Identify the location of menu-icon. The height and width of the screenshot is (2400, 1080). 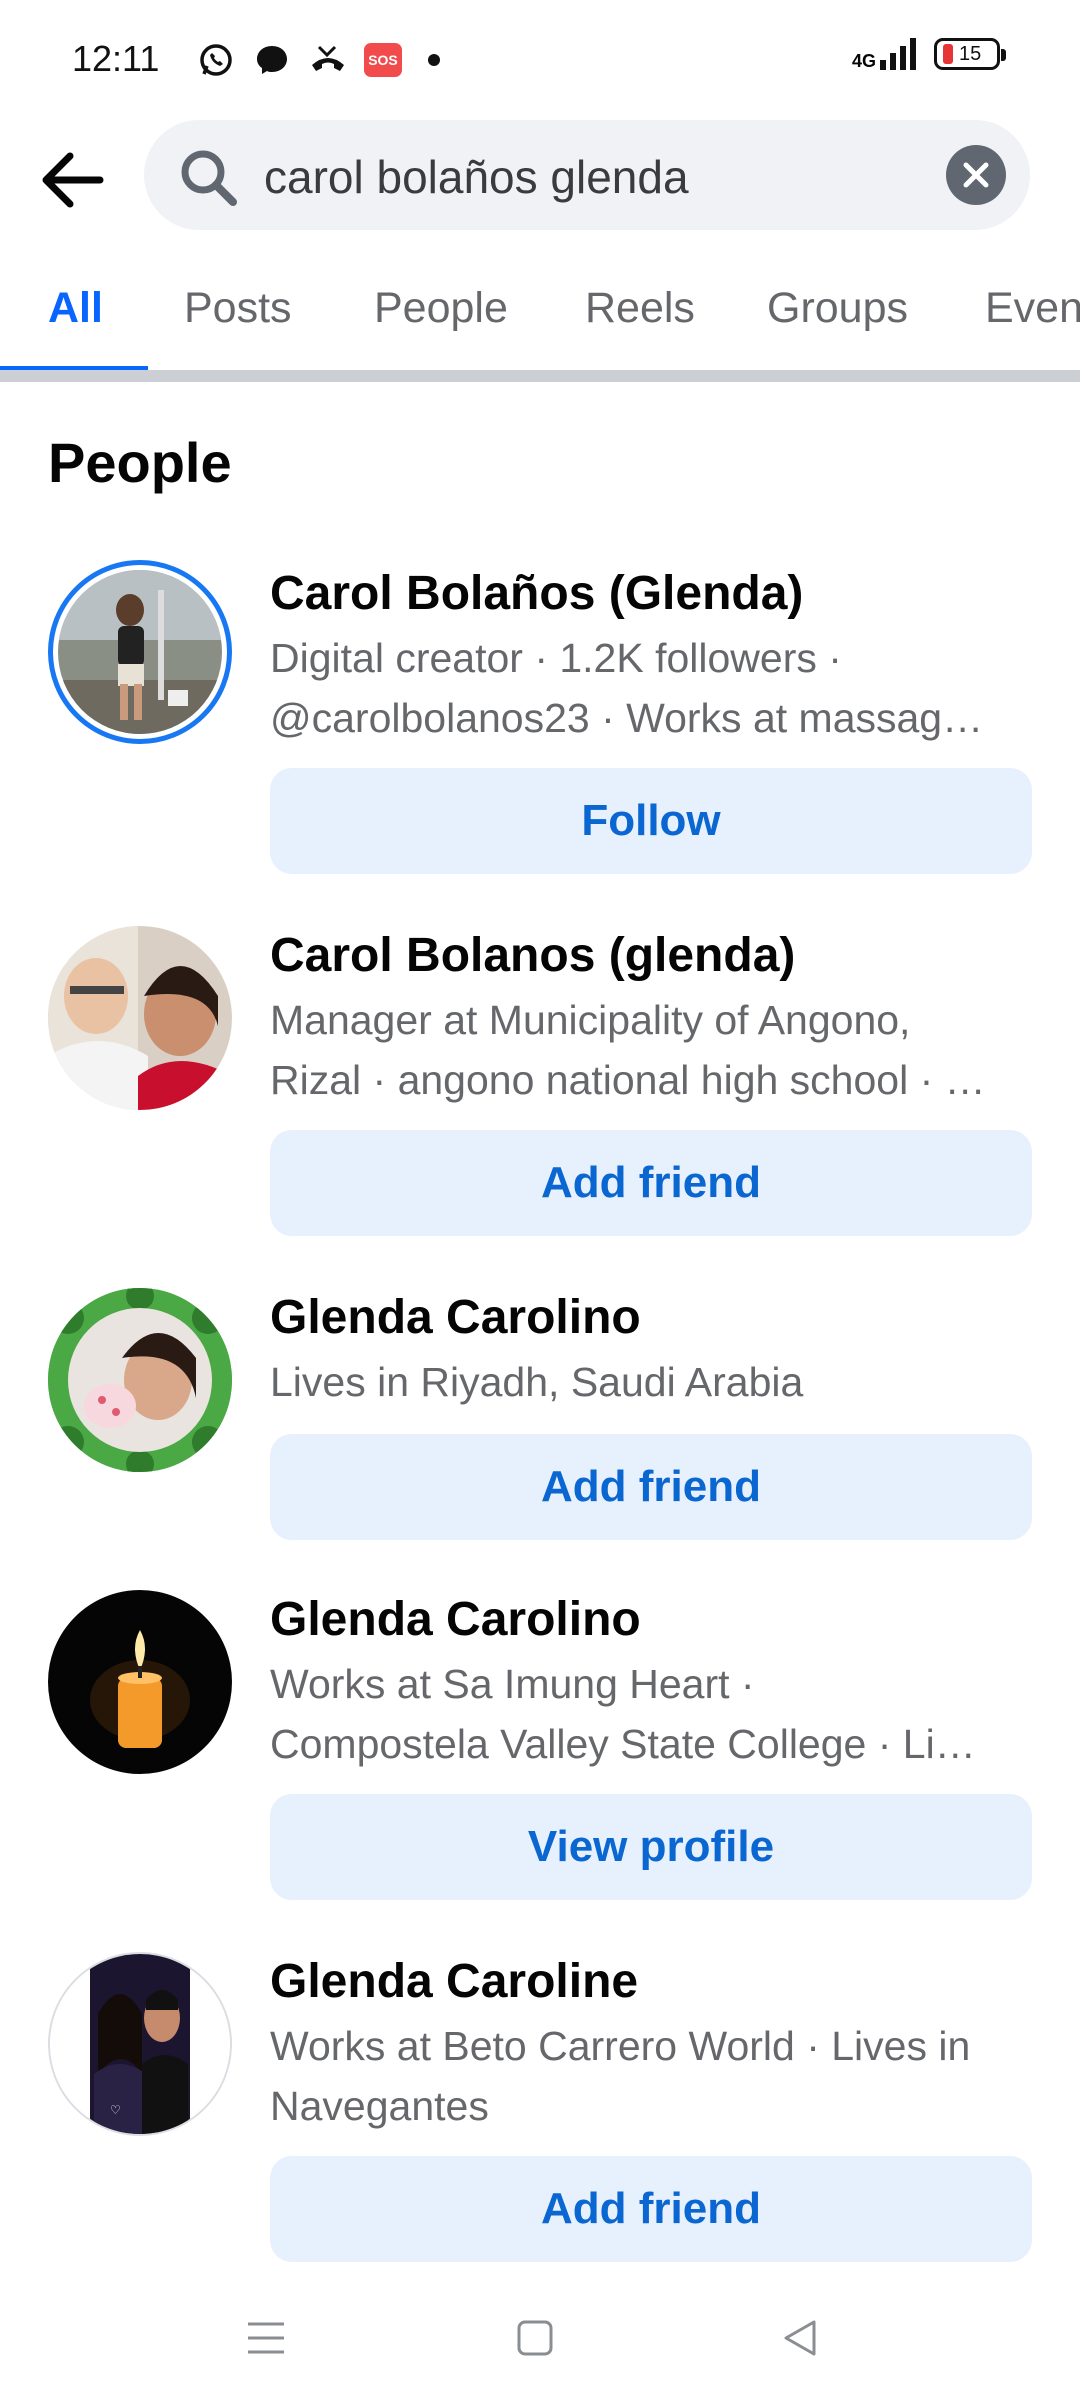
(266, 2340).